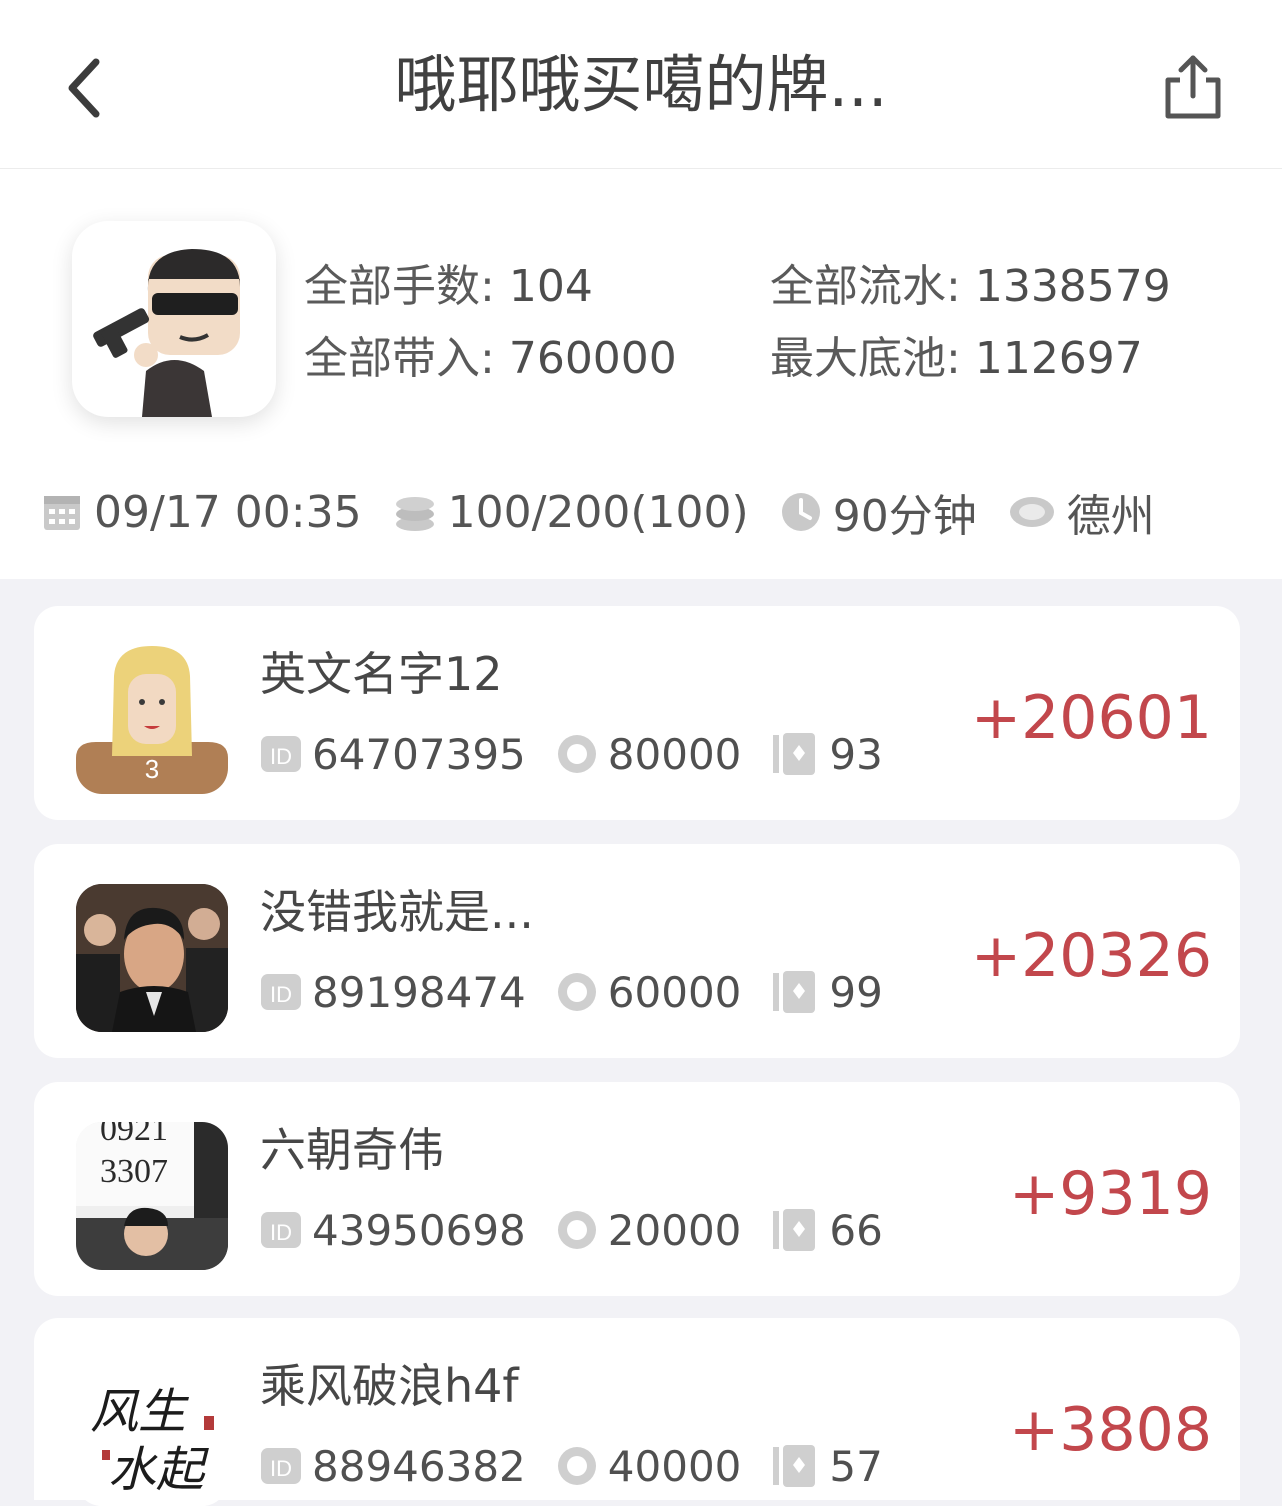  What do you see at coordinates (865, 358) in the screenshot?
I see `stat-label: 最大底池:` at bounding box center [865, 358].